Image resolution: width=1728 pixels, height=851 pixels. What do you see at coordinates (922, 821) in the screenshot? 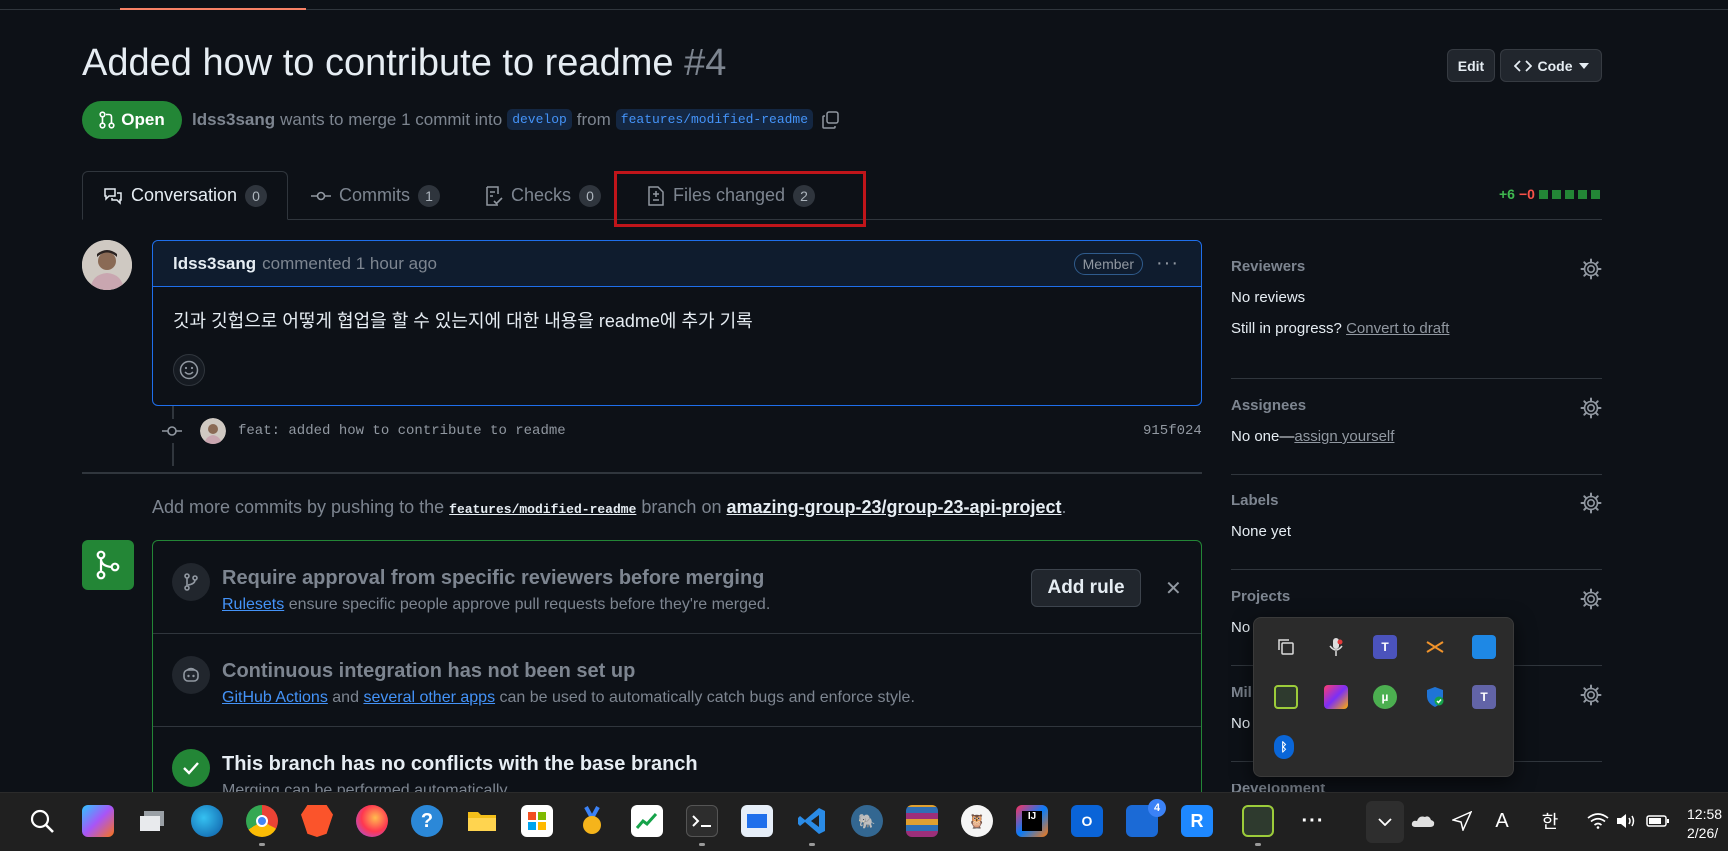
I see `winrar-icon` at bounding box center [922, 821].